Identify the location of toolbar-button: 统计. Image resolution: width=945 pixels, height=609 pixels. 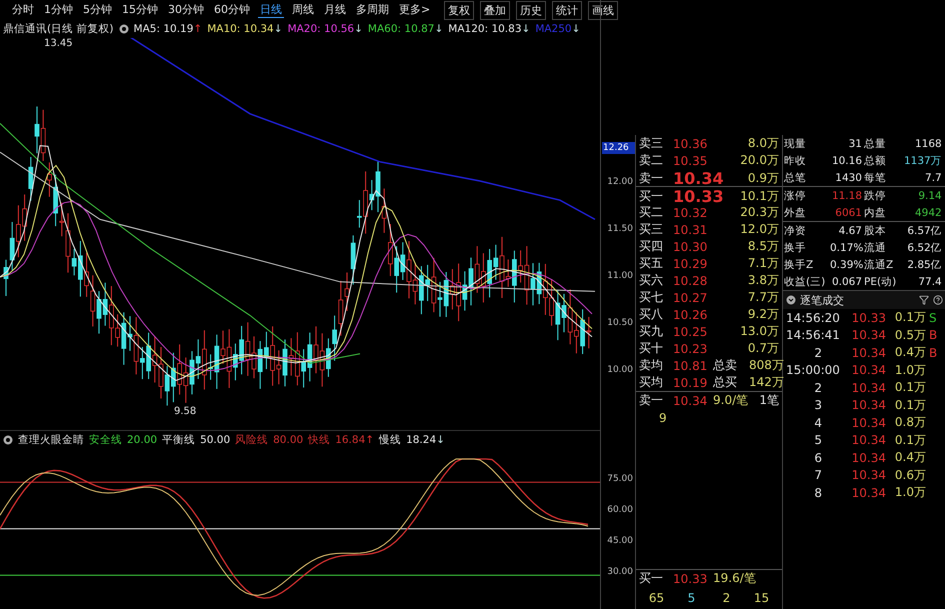
(567, 10).